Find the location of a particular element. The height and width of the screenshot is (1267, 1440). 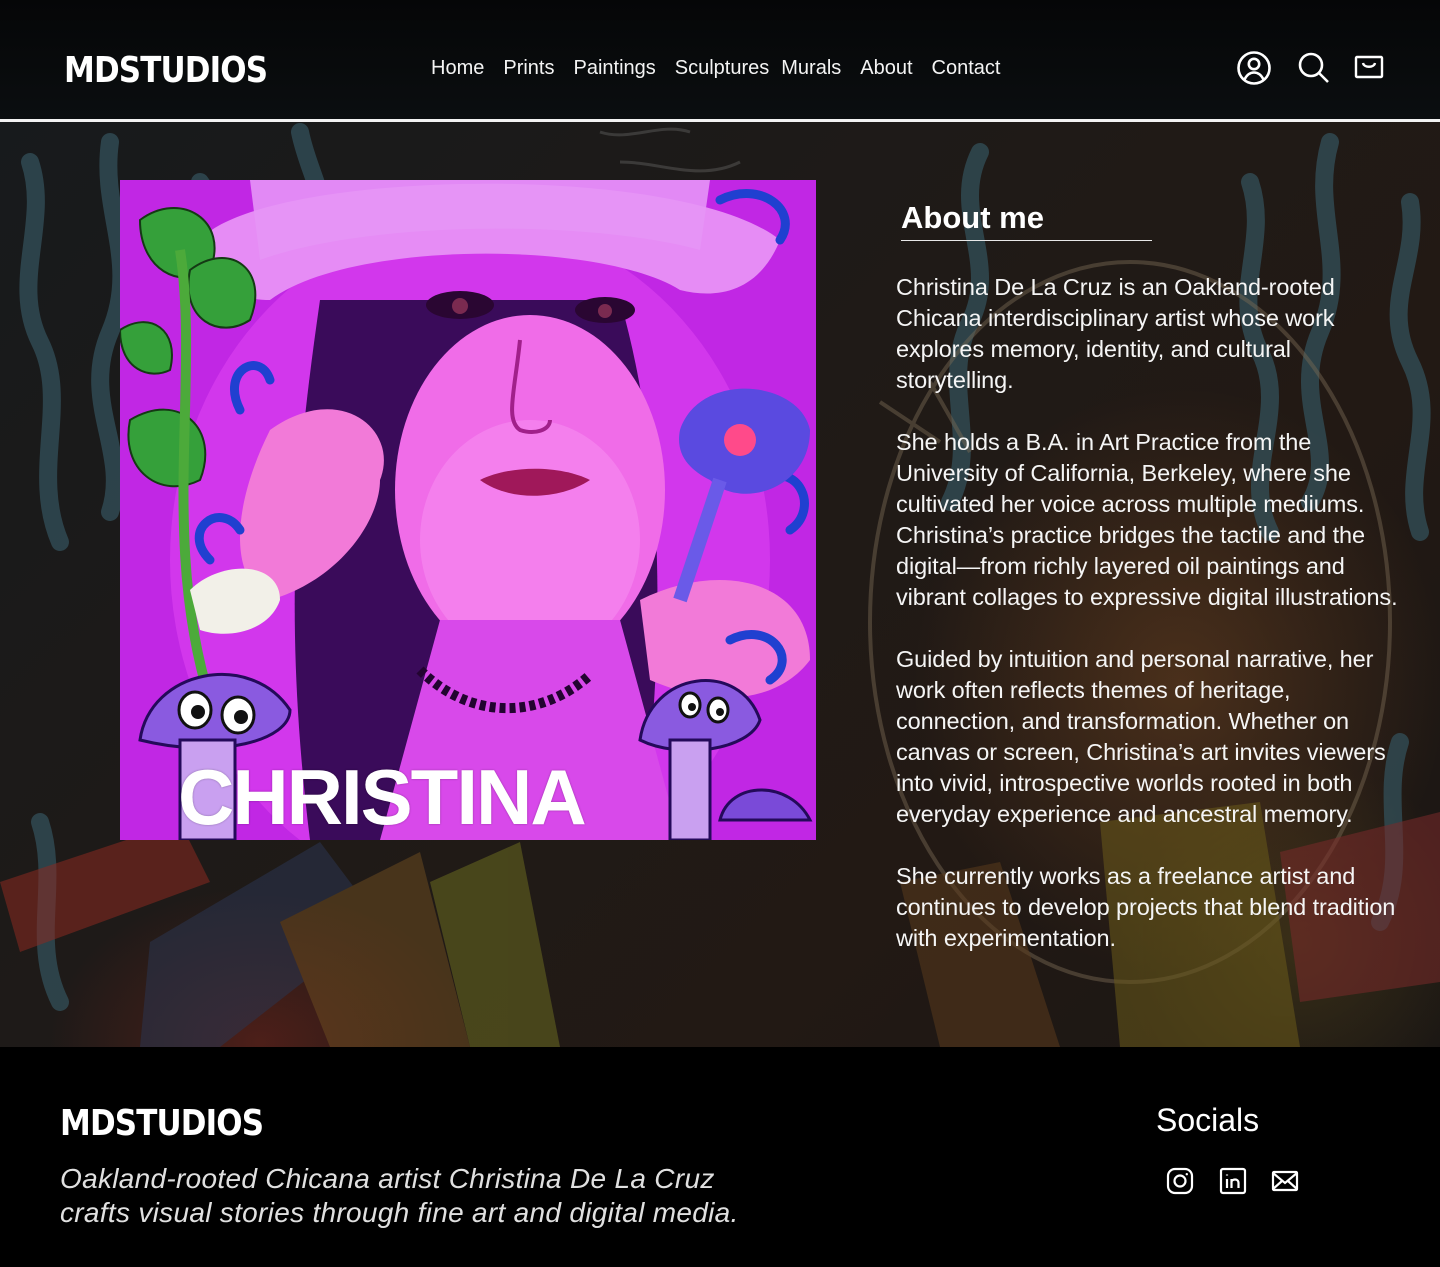

site-logo: MDSTUDIOS is located at coordinates (166, 70).